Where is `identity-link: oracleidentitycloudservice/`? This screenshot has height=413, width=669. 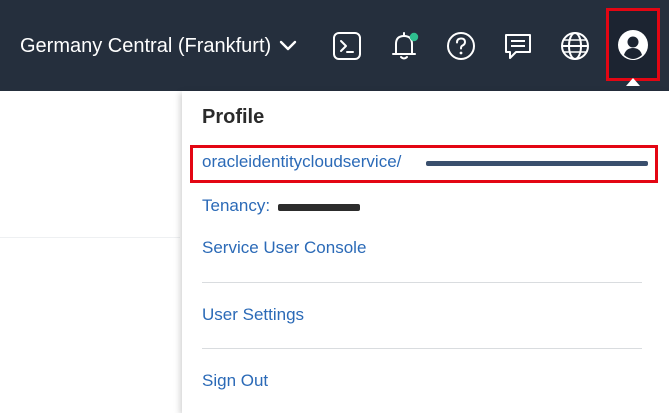 identity-link: oracleidentitycloudservice/ is located at coordinates (301, 162).